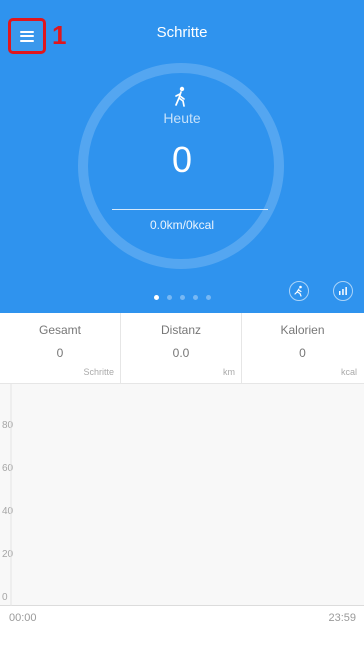 The height and width of the screenshot is (645, 364). I want to click on steps-value: 0, so click(182, 159).